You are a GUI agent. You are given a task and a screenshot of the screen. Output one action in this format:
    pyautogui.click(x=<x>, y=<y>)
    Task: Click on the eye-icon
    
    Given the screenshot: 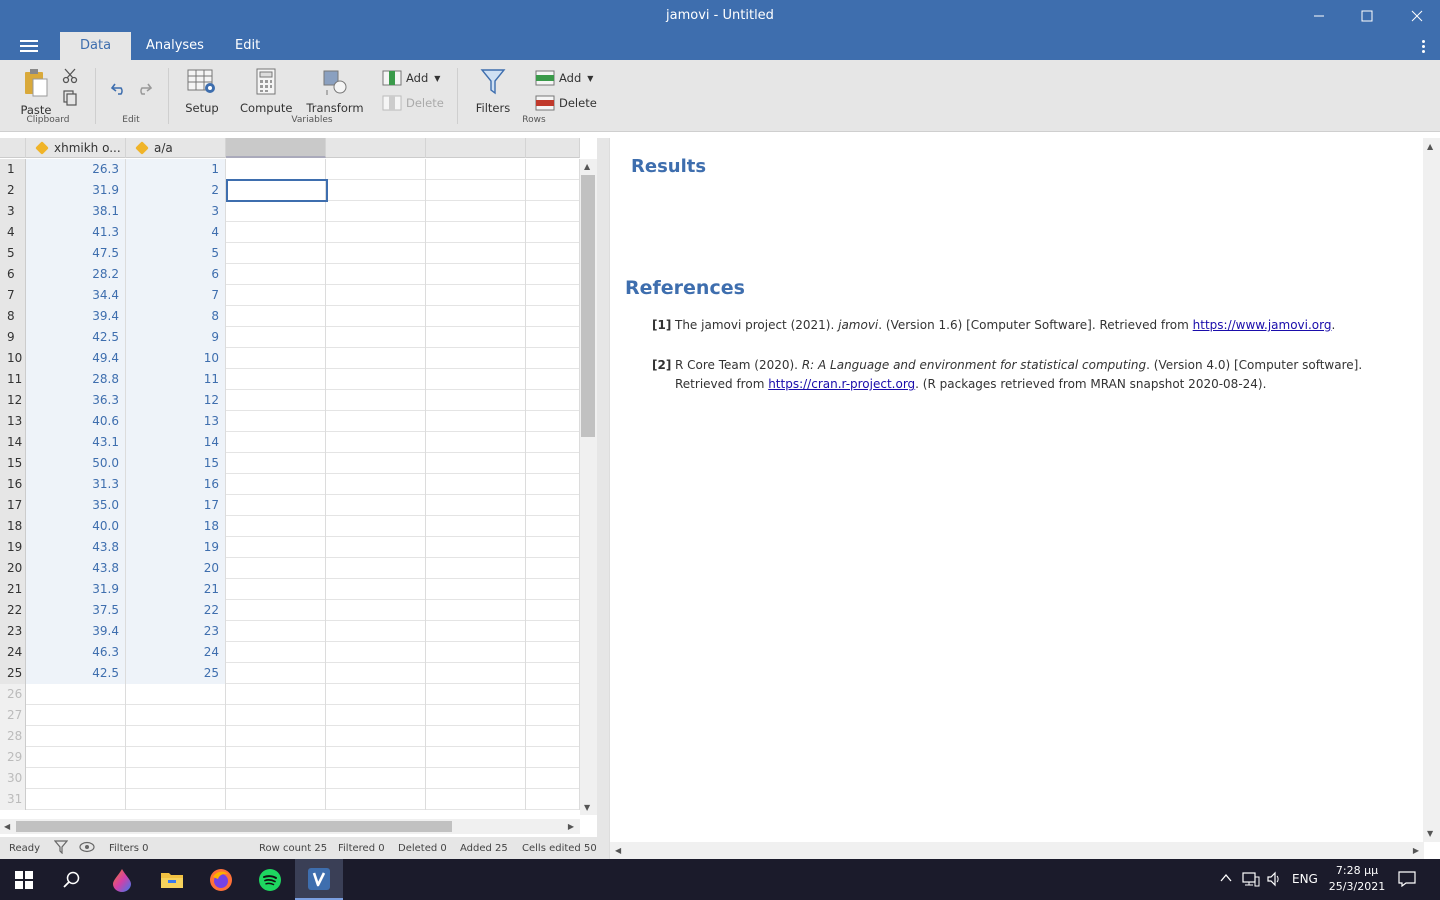 What is the action you would take?
    pyautogui.click(x=87, y=848)
    